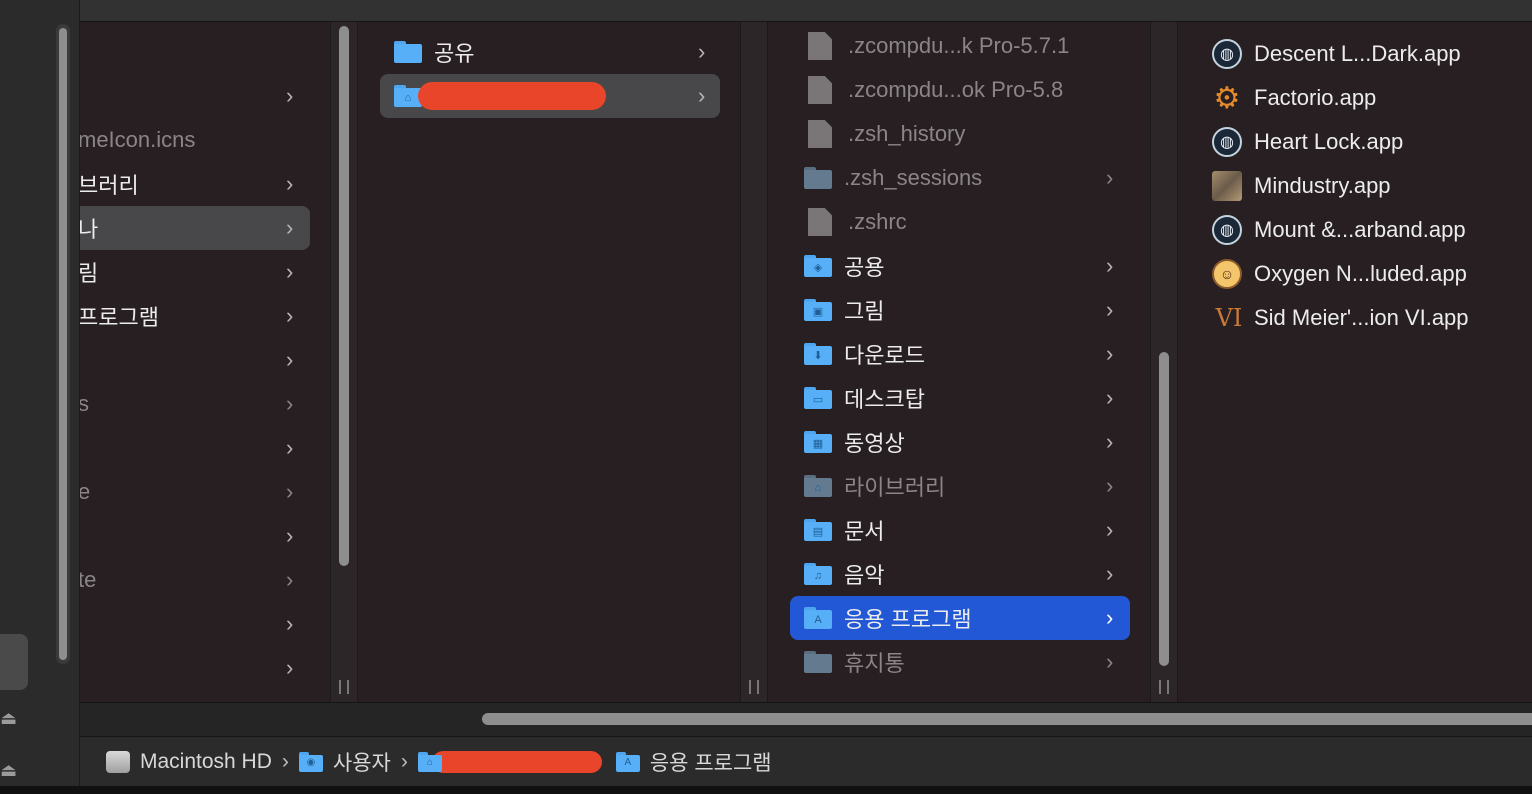  Describe the element at coordinates (1329, 141) in the screenshot. I see `item-label: Heart Lock.app` at that location.